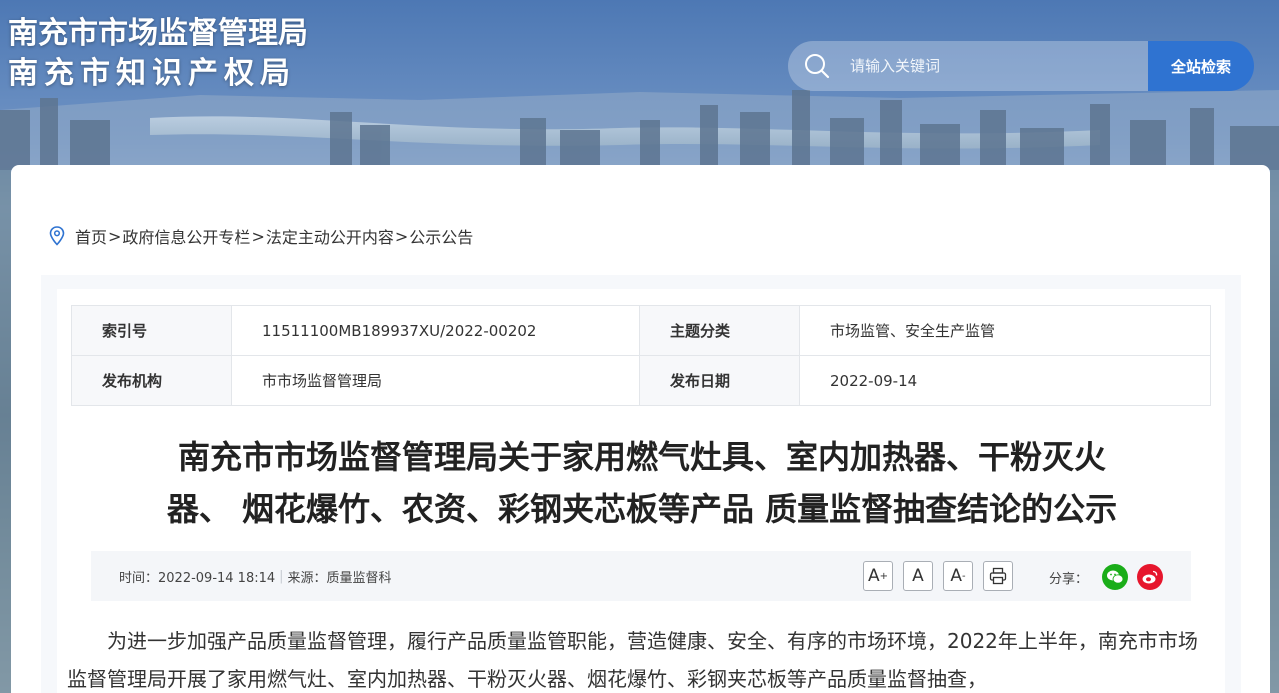 This screenshot has width=1279, height=693. I want to click on source: 来源：质量监督科, so click(339, 578).